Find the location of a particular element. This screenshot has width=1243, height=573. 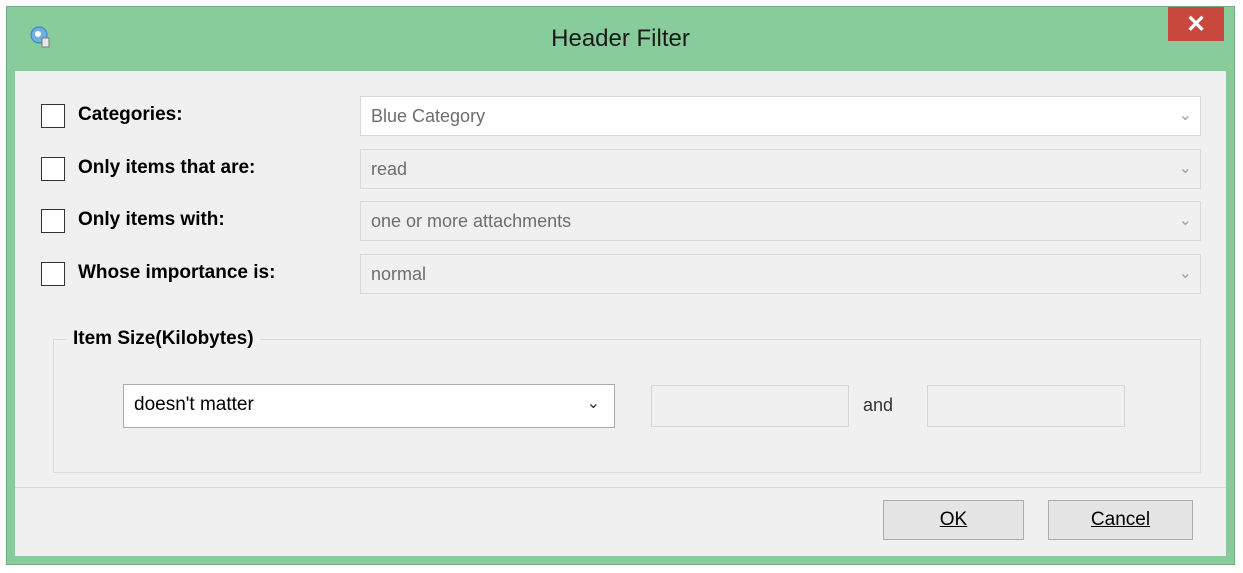

status-label: Only items that are: is located at coordinates (167, 167).